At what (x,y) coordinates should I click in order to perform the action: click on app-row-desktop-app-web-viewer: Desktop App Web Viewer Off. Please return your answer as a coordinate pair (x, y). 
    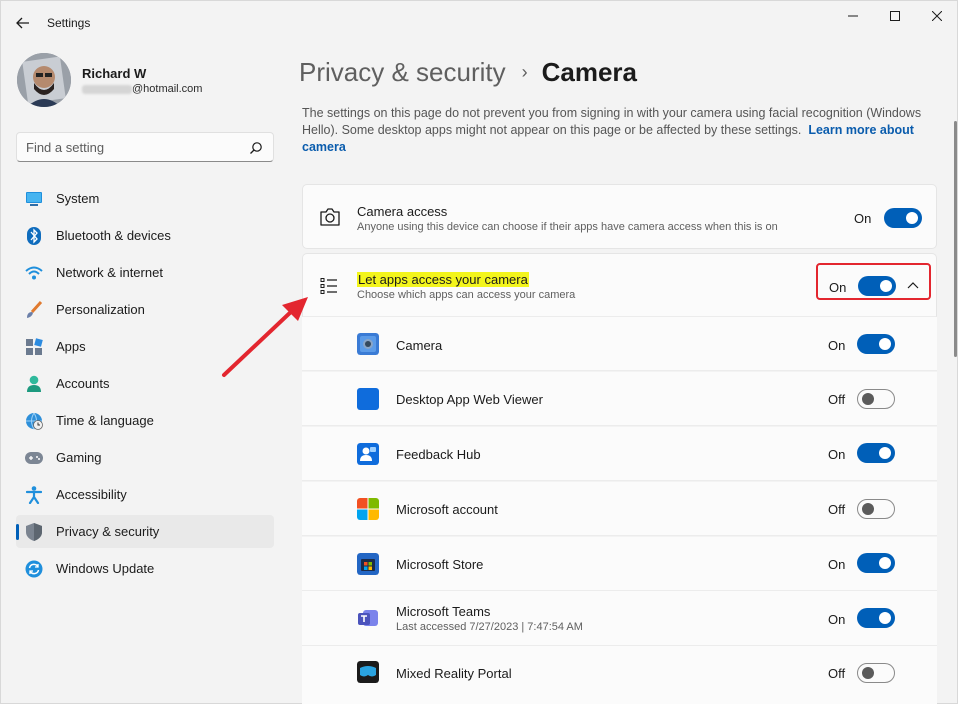
    Looking at the image, I should click on (619, 399).